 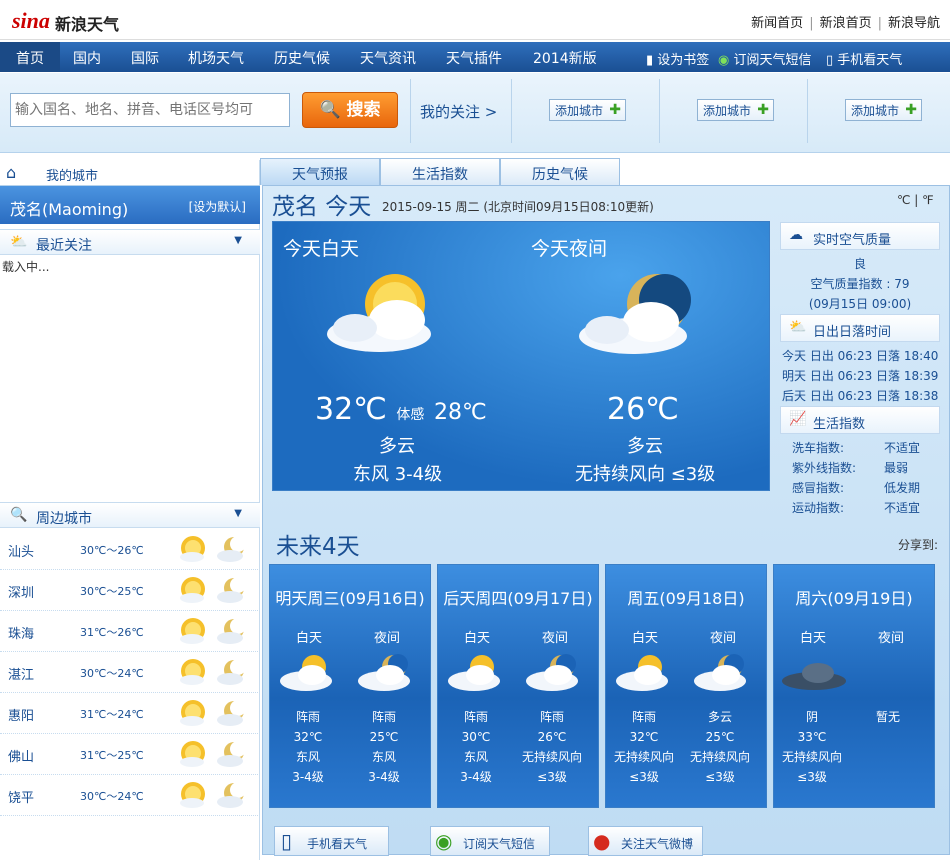 I want to click on mobile-link: ▯ 手机看天气, so click(x=864, y=58).